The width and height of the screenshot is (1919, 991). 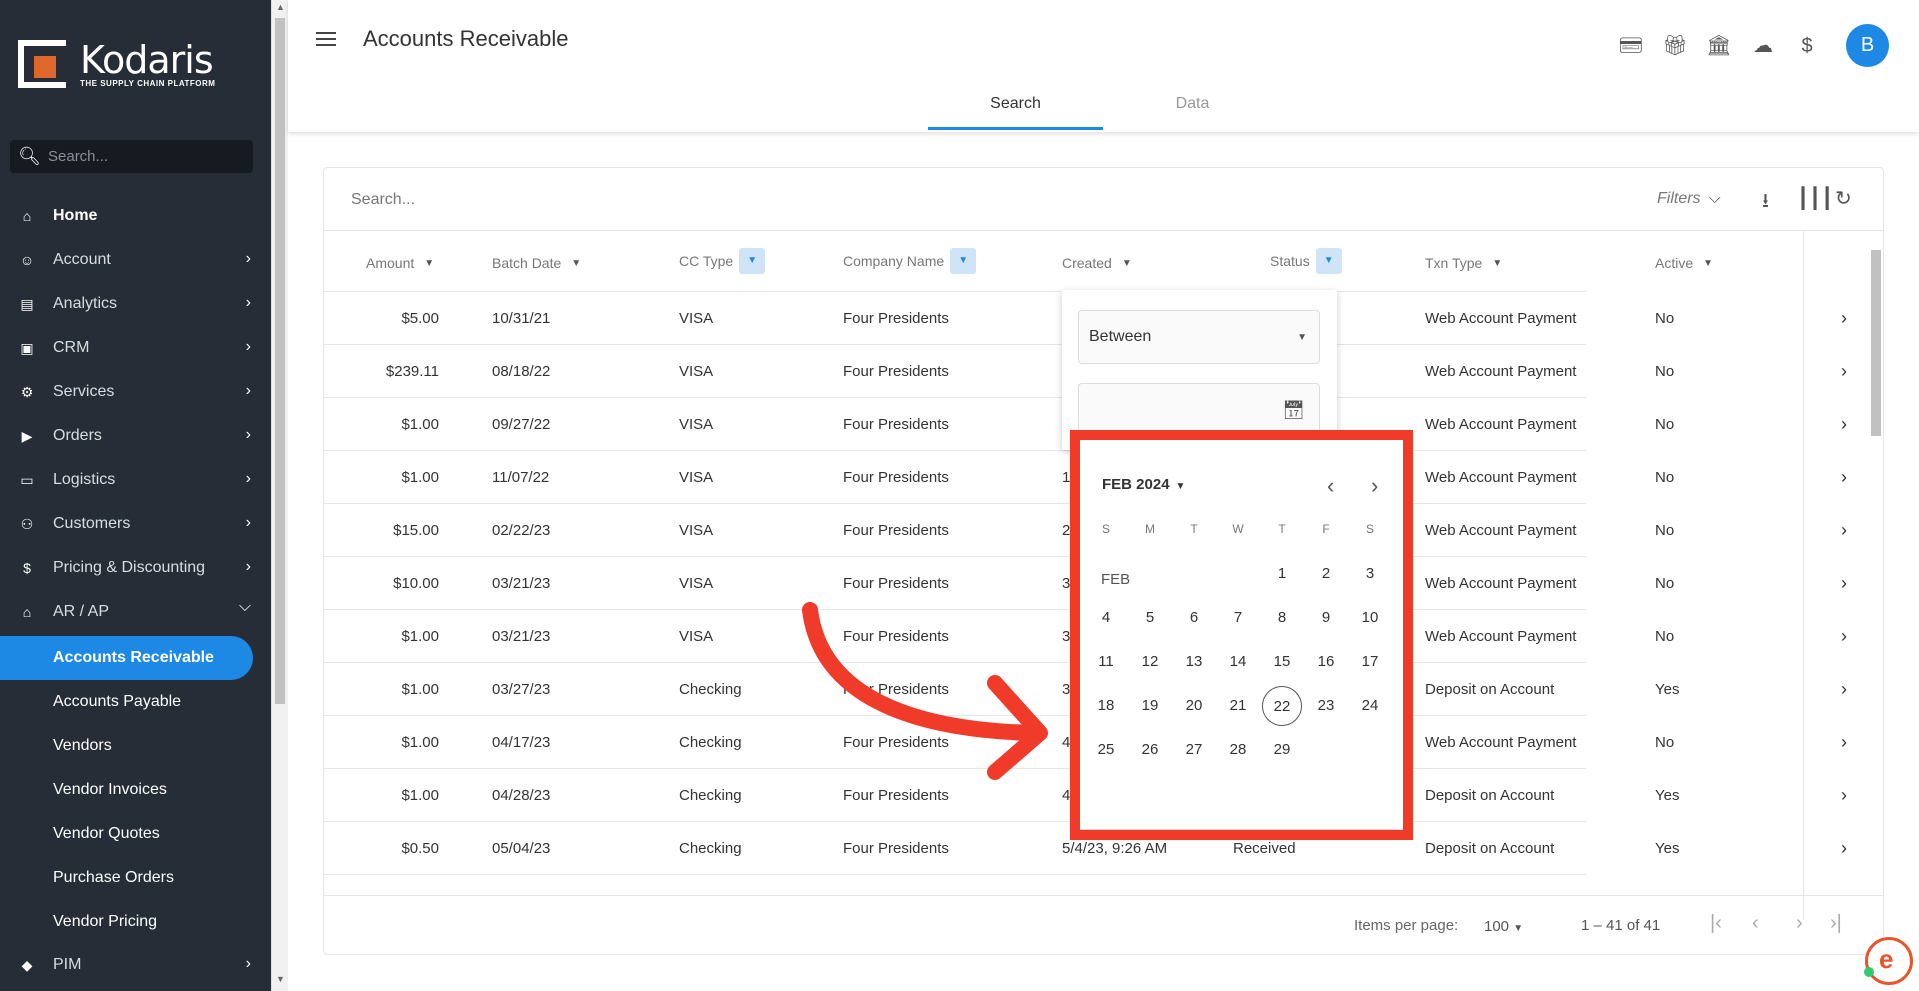 I want to click on calendar-day: 25, so click(x=1106, y=750).